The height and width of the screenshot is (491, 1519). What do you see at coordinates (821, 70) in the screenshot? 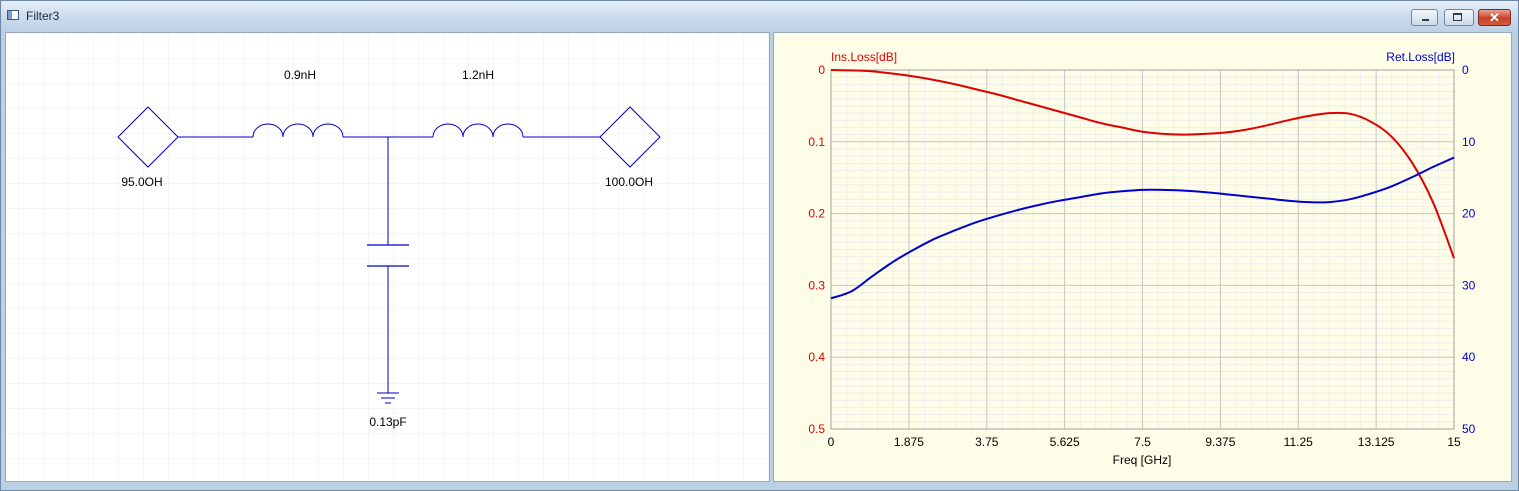
I see `ins-loss-tick-label: 0` at bounding box center [821, 70].